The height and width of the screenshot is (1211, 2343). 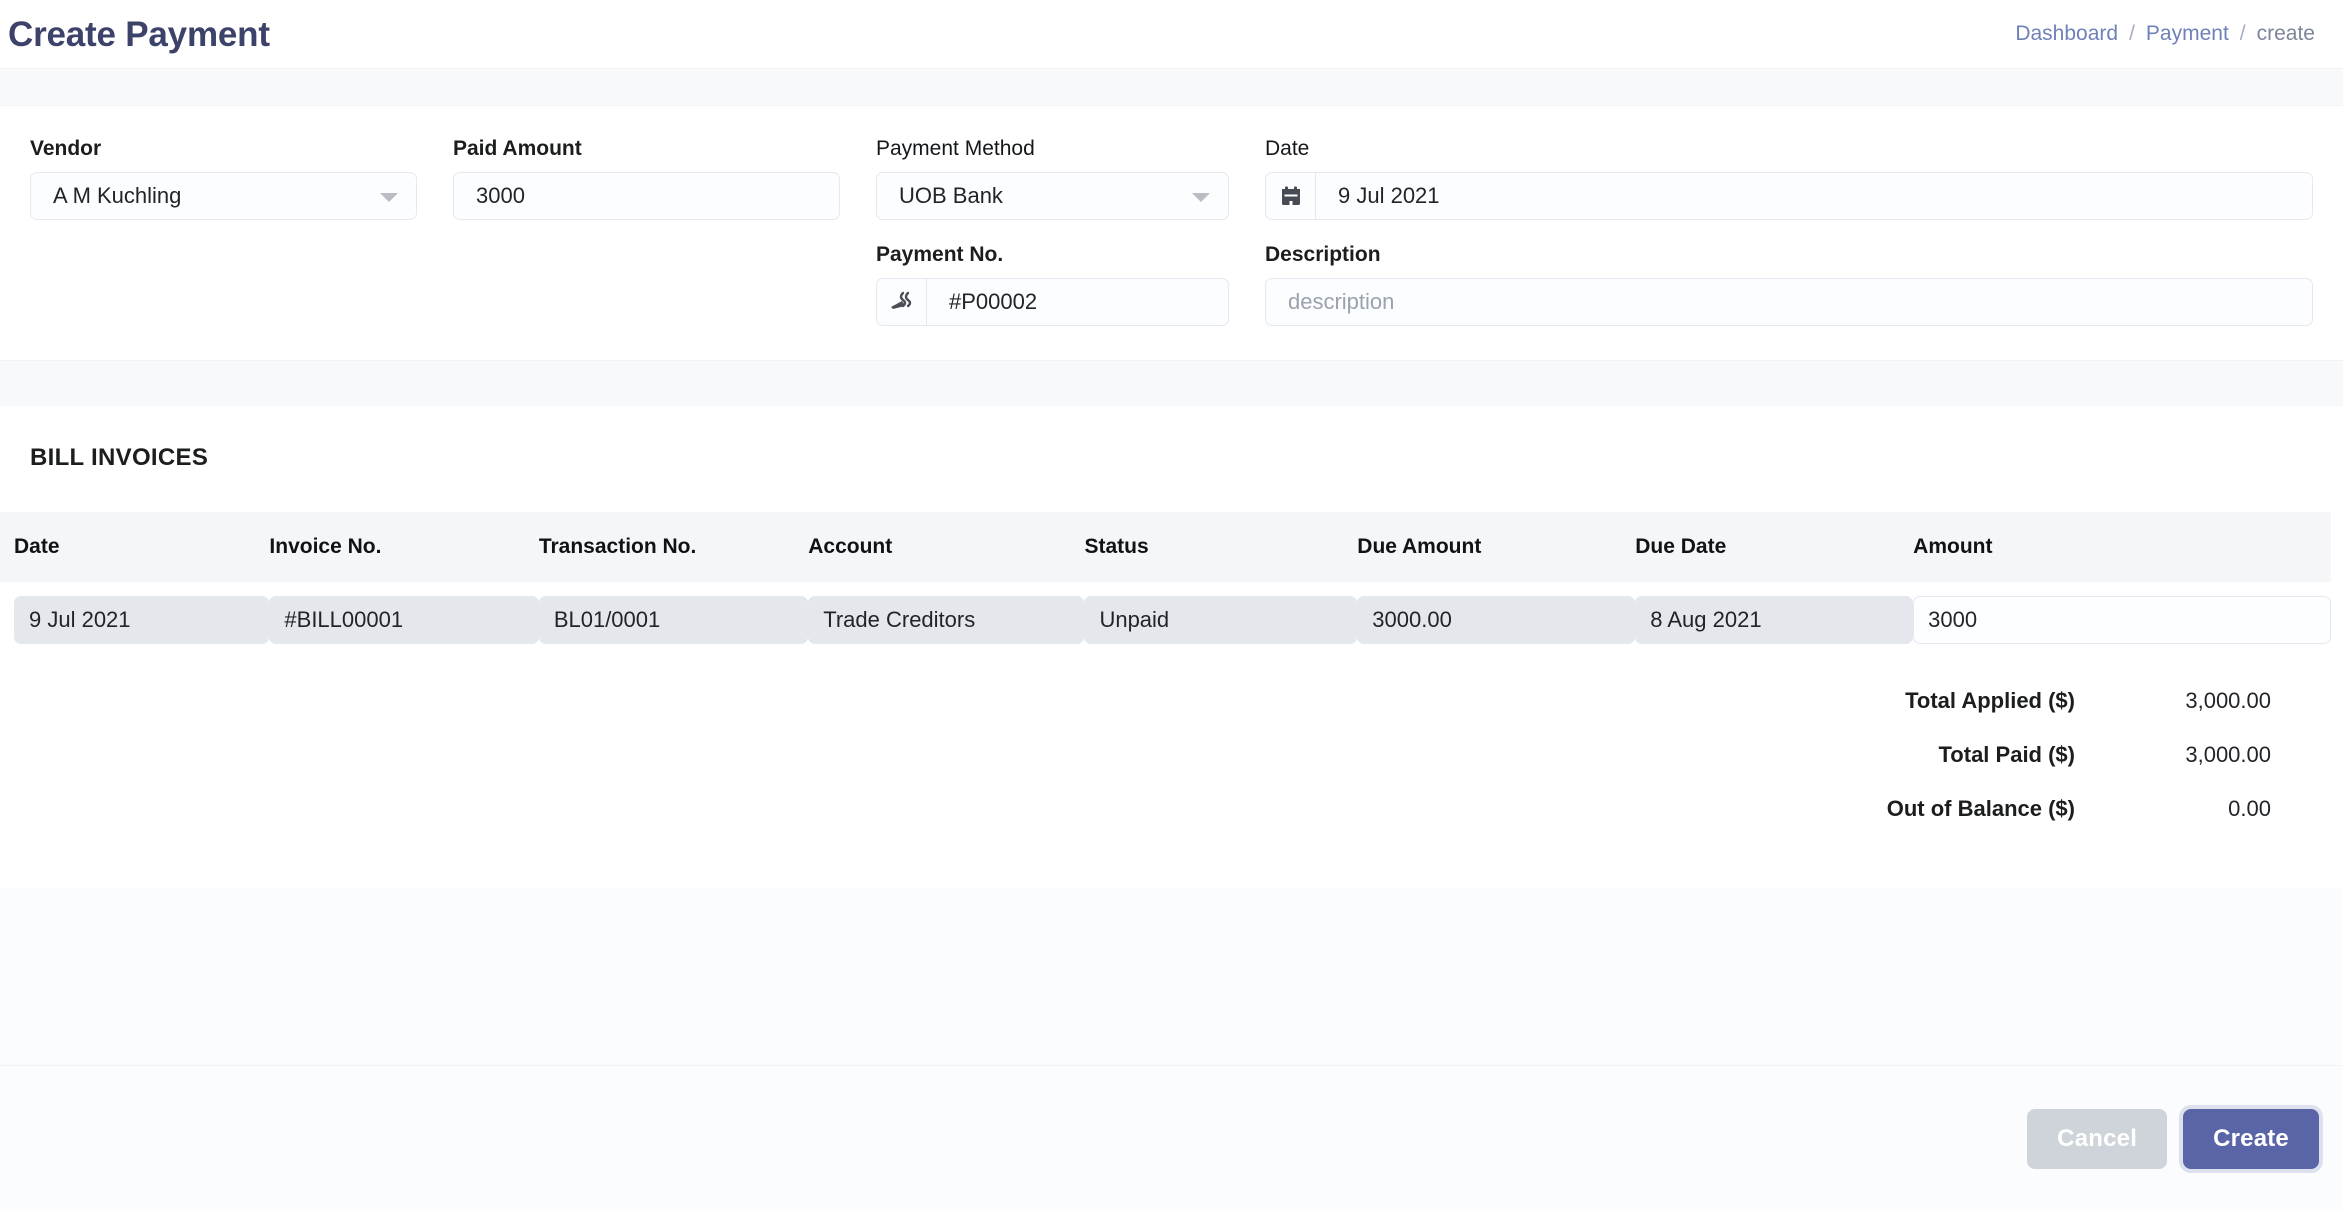 What do you see at coordinates (2007, 755) in the screenshot?
I see `total-paid-label: Total Paid ($)` at bounding box center [2007, 755].